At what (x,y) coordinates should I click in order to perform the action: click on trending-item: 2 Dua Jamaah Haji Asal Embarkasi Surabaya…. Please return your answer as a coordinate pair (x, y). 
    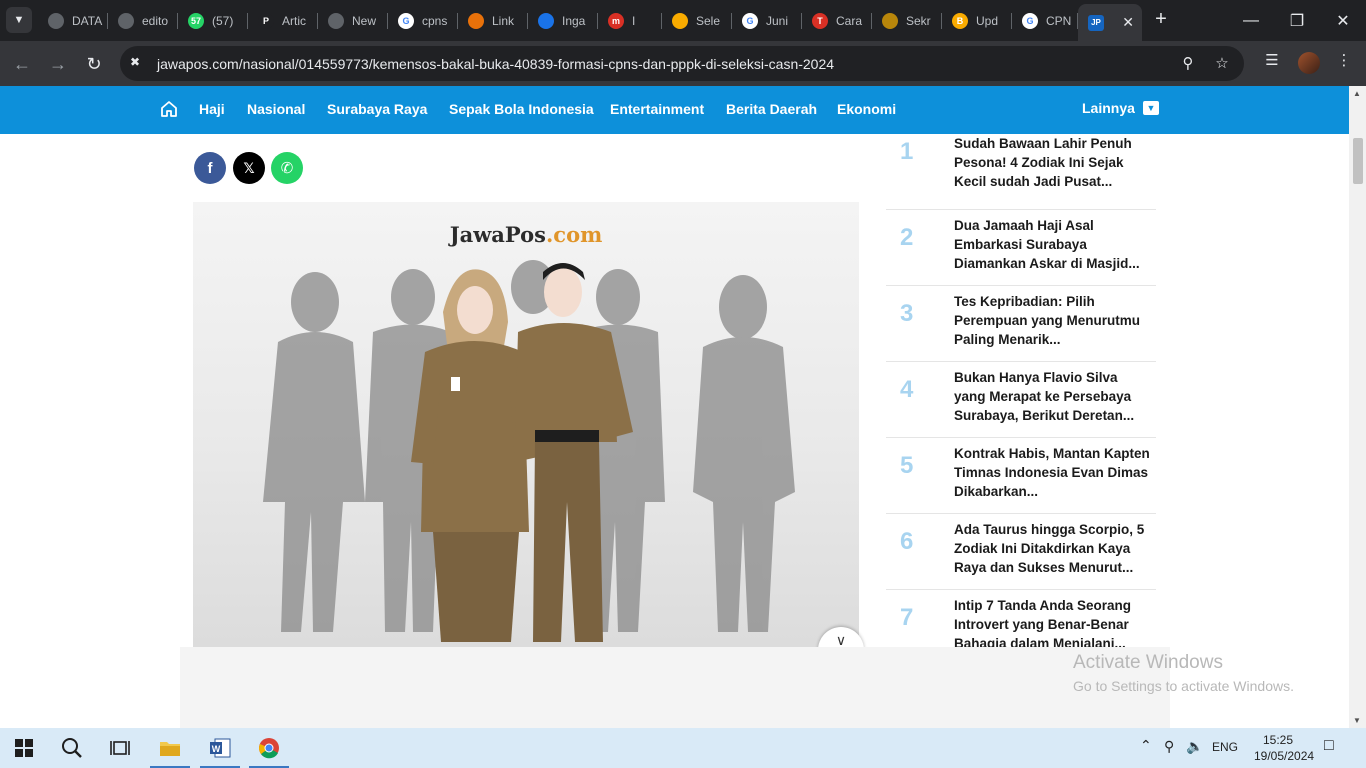
    Looking at the image, I should click on (1021, 248).